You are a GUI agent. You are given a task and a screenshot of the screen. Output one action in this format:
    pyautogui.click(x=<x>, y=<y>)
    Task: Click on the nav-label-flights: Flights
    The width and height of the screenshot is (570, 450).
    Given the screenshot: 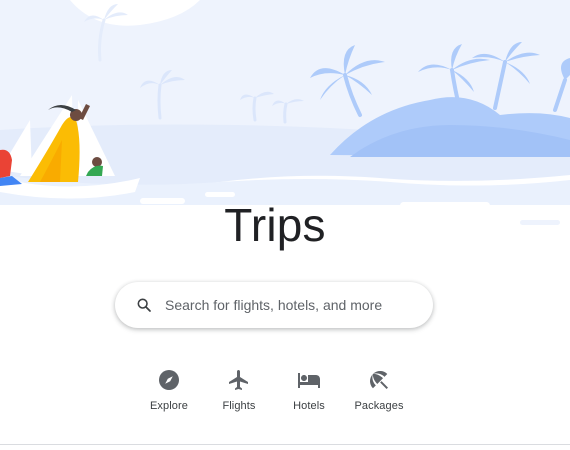 What is the action you would take?
    pyautogui.click(x=239, y=406)
    